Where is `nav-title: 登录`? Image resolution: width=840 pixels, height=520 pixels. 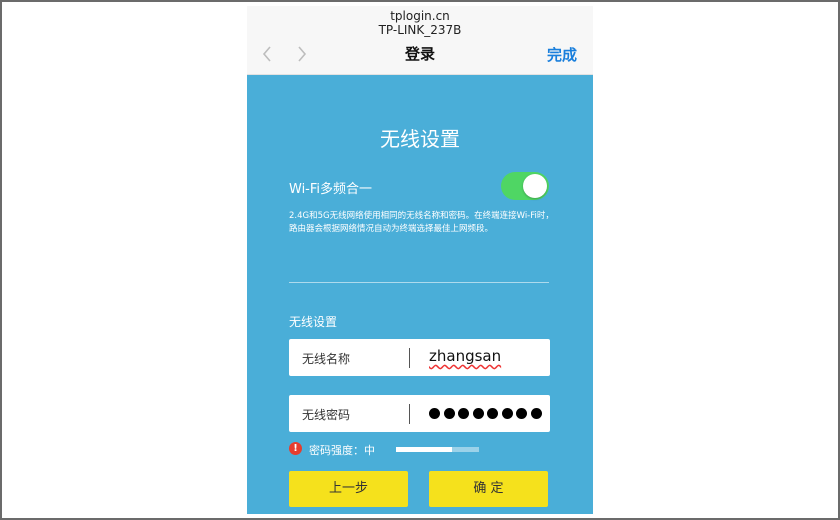 nav-title: 登录 is located at coordinates (419, 54).